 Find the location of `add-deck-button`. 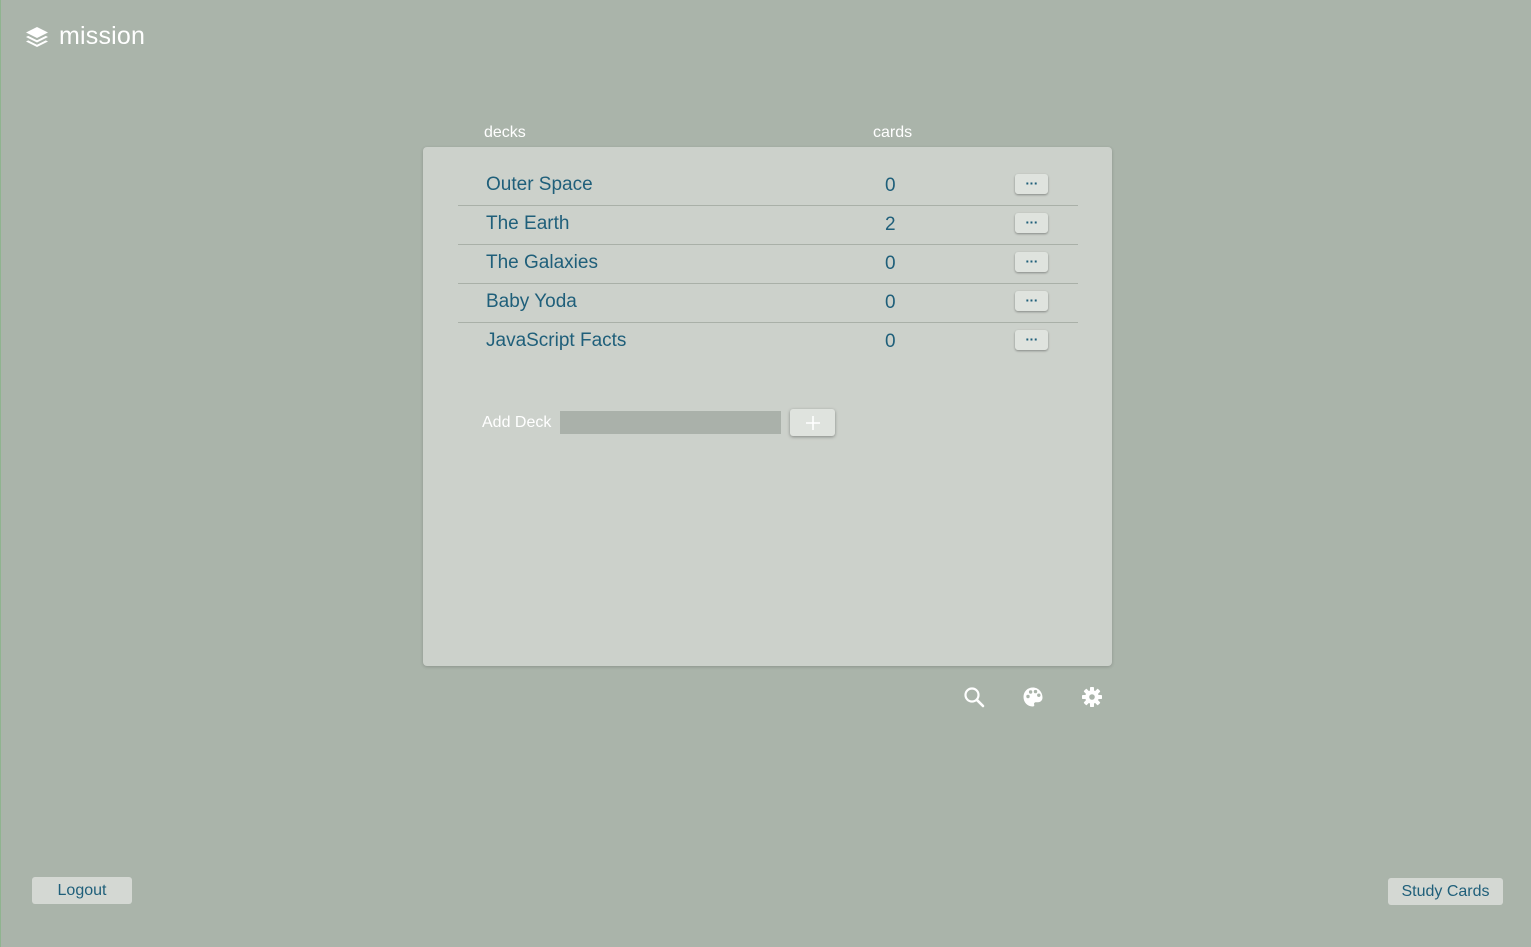

add-deck-button is located at coordinates (813, 422).